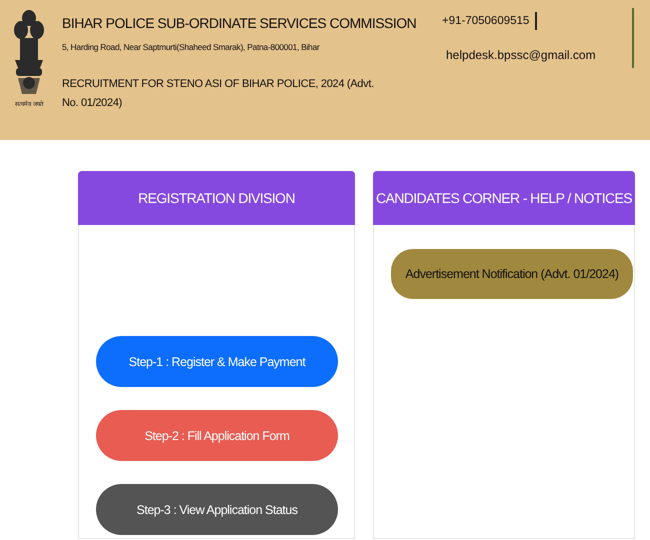  Describe the element at coordinates (216, 198) in the screenshot. I see `panel-header: REGISTRATION DIVISION` at that location.